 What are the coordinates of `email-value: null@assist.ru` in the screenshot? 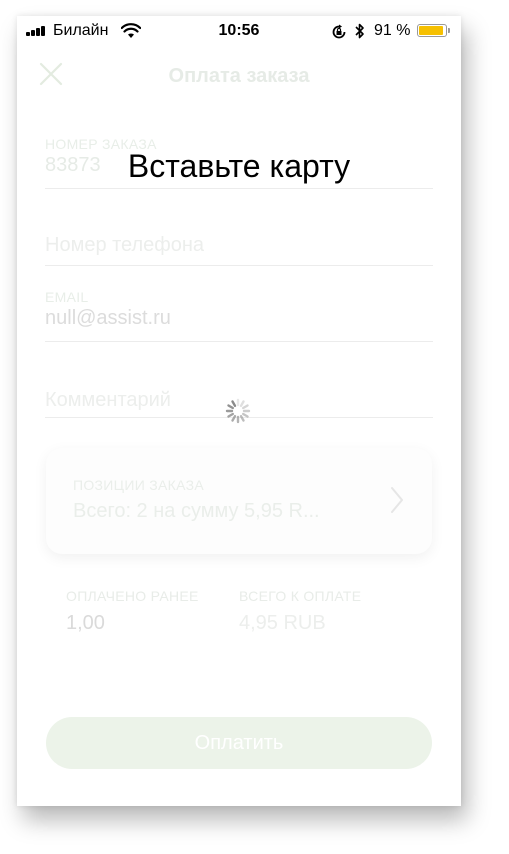 It's located at (108, 318).